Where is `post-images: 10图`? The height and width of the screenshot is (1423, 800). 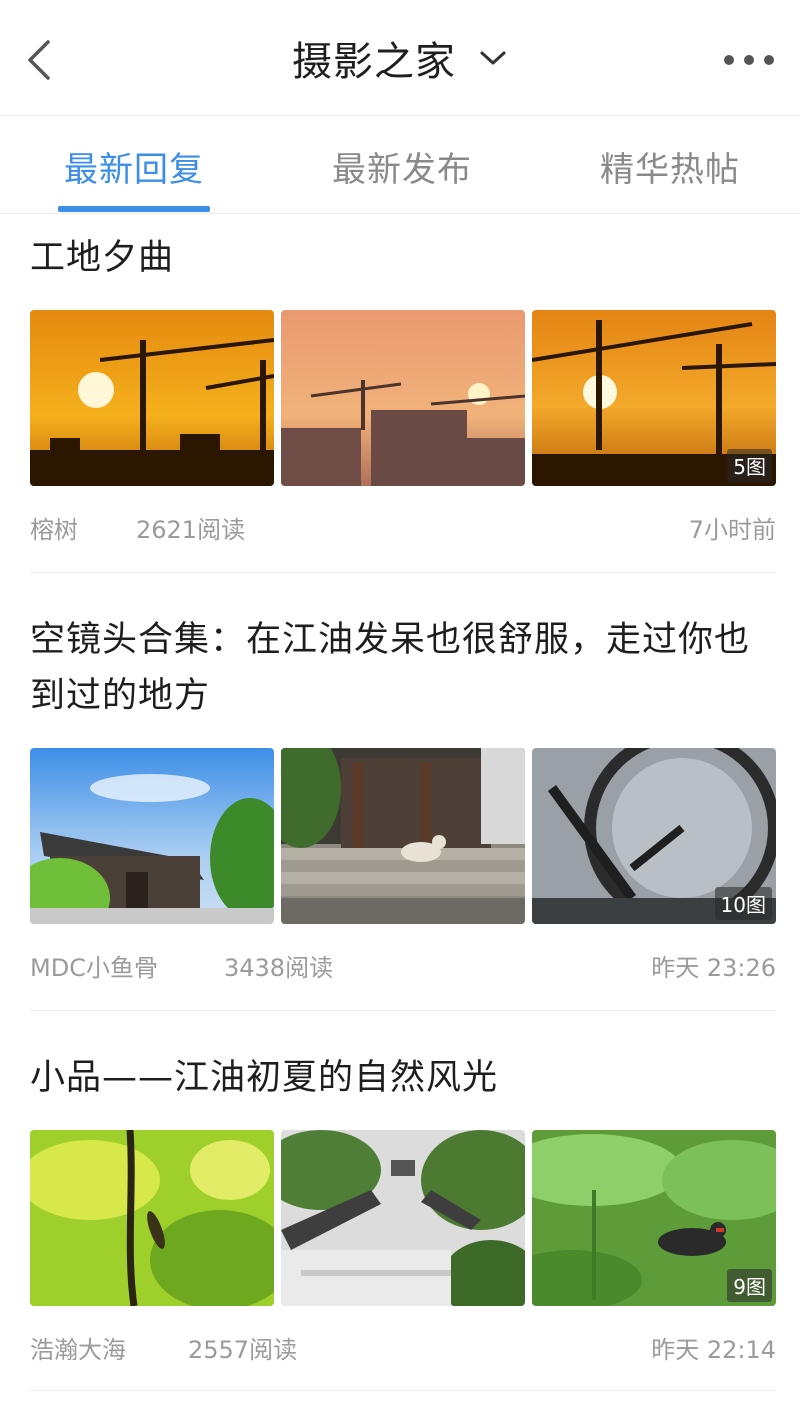 post-images: 10图 is located at coordinates (403, 836).